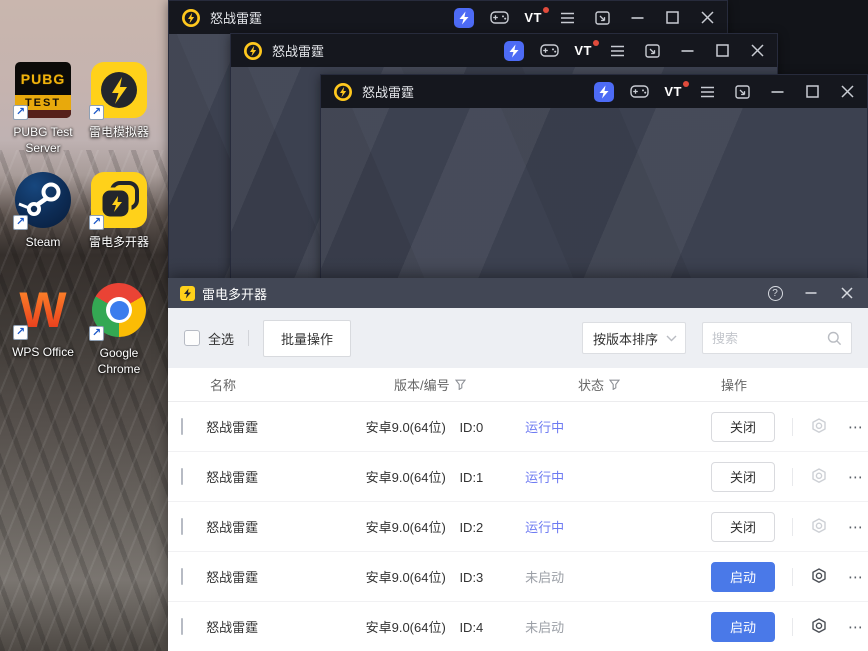  What do you see at coordinates (518, 577) in the screenshot?
I see `instance-row: 怒战雷霆 安卓9.0(64位) ID:3 未启动 启动 ⋯` at bounding box center [518, 577].